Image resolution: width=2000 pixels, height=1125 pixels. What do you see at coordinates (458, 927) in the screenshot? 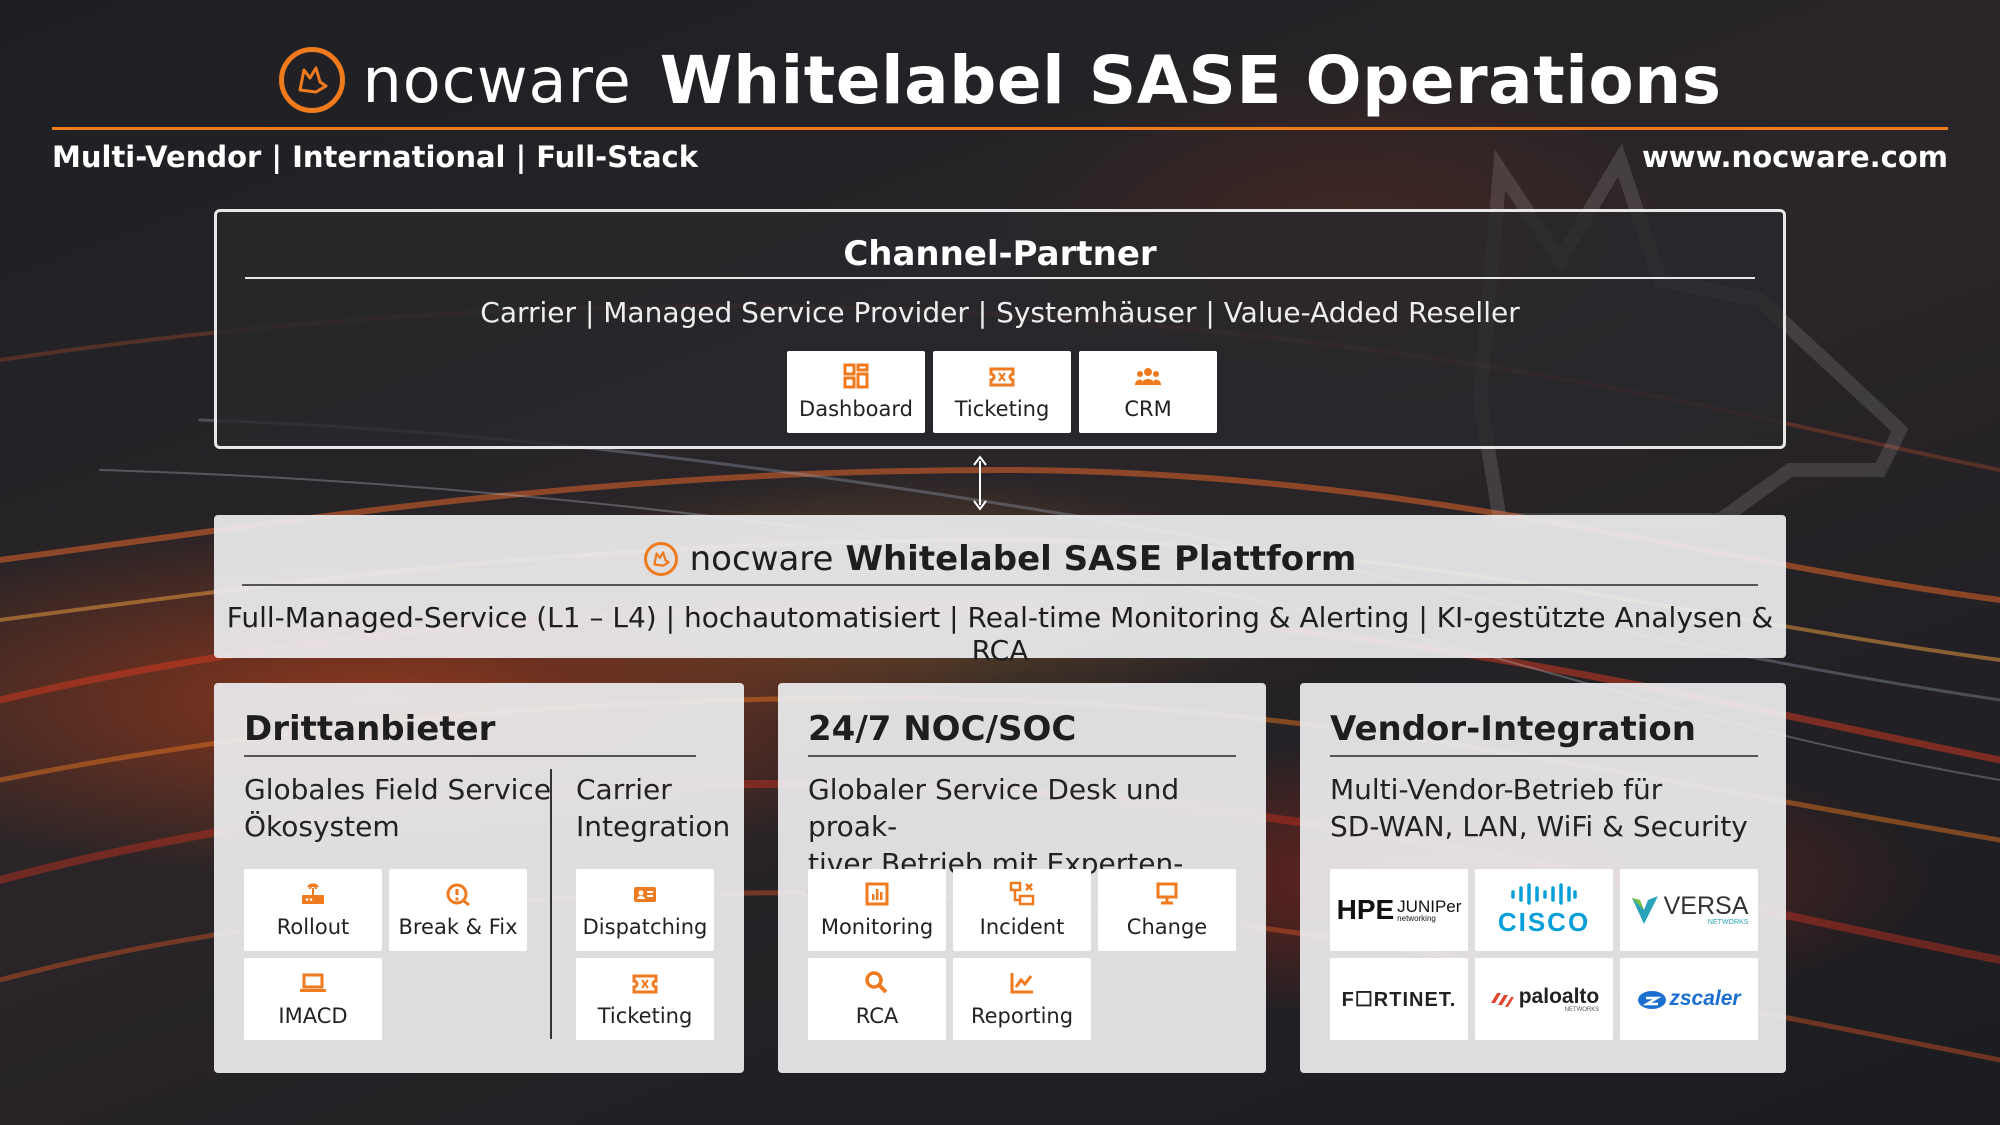
I see `tile-label: Break & Fix` at bounding box center [458, 927].